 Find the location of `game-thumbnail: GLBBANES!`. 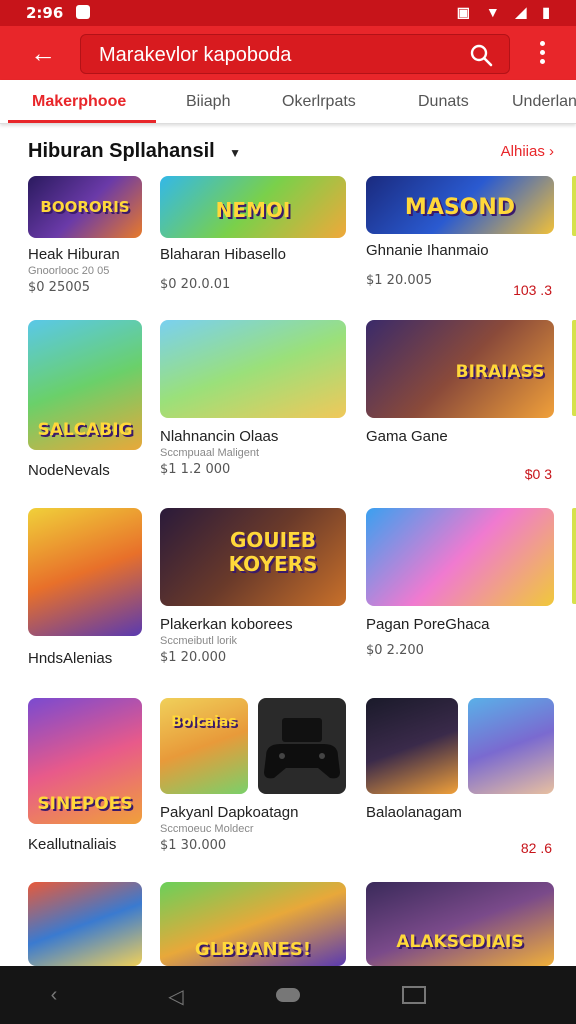

game-thumbnail: GLBBANES! is located at coordinates (253, 924).